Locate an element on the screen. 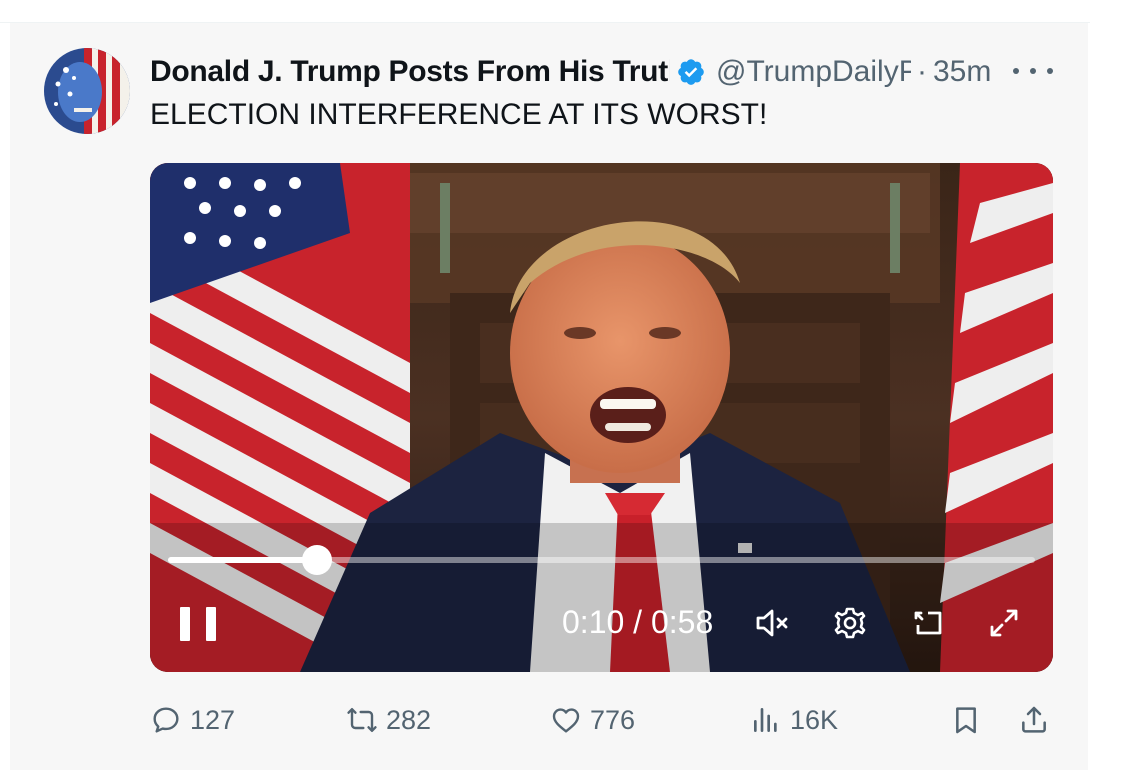 This screenshot has width=1122, height=770. previous-post-edge is located at coordinates (545, 11).